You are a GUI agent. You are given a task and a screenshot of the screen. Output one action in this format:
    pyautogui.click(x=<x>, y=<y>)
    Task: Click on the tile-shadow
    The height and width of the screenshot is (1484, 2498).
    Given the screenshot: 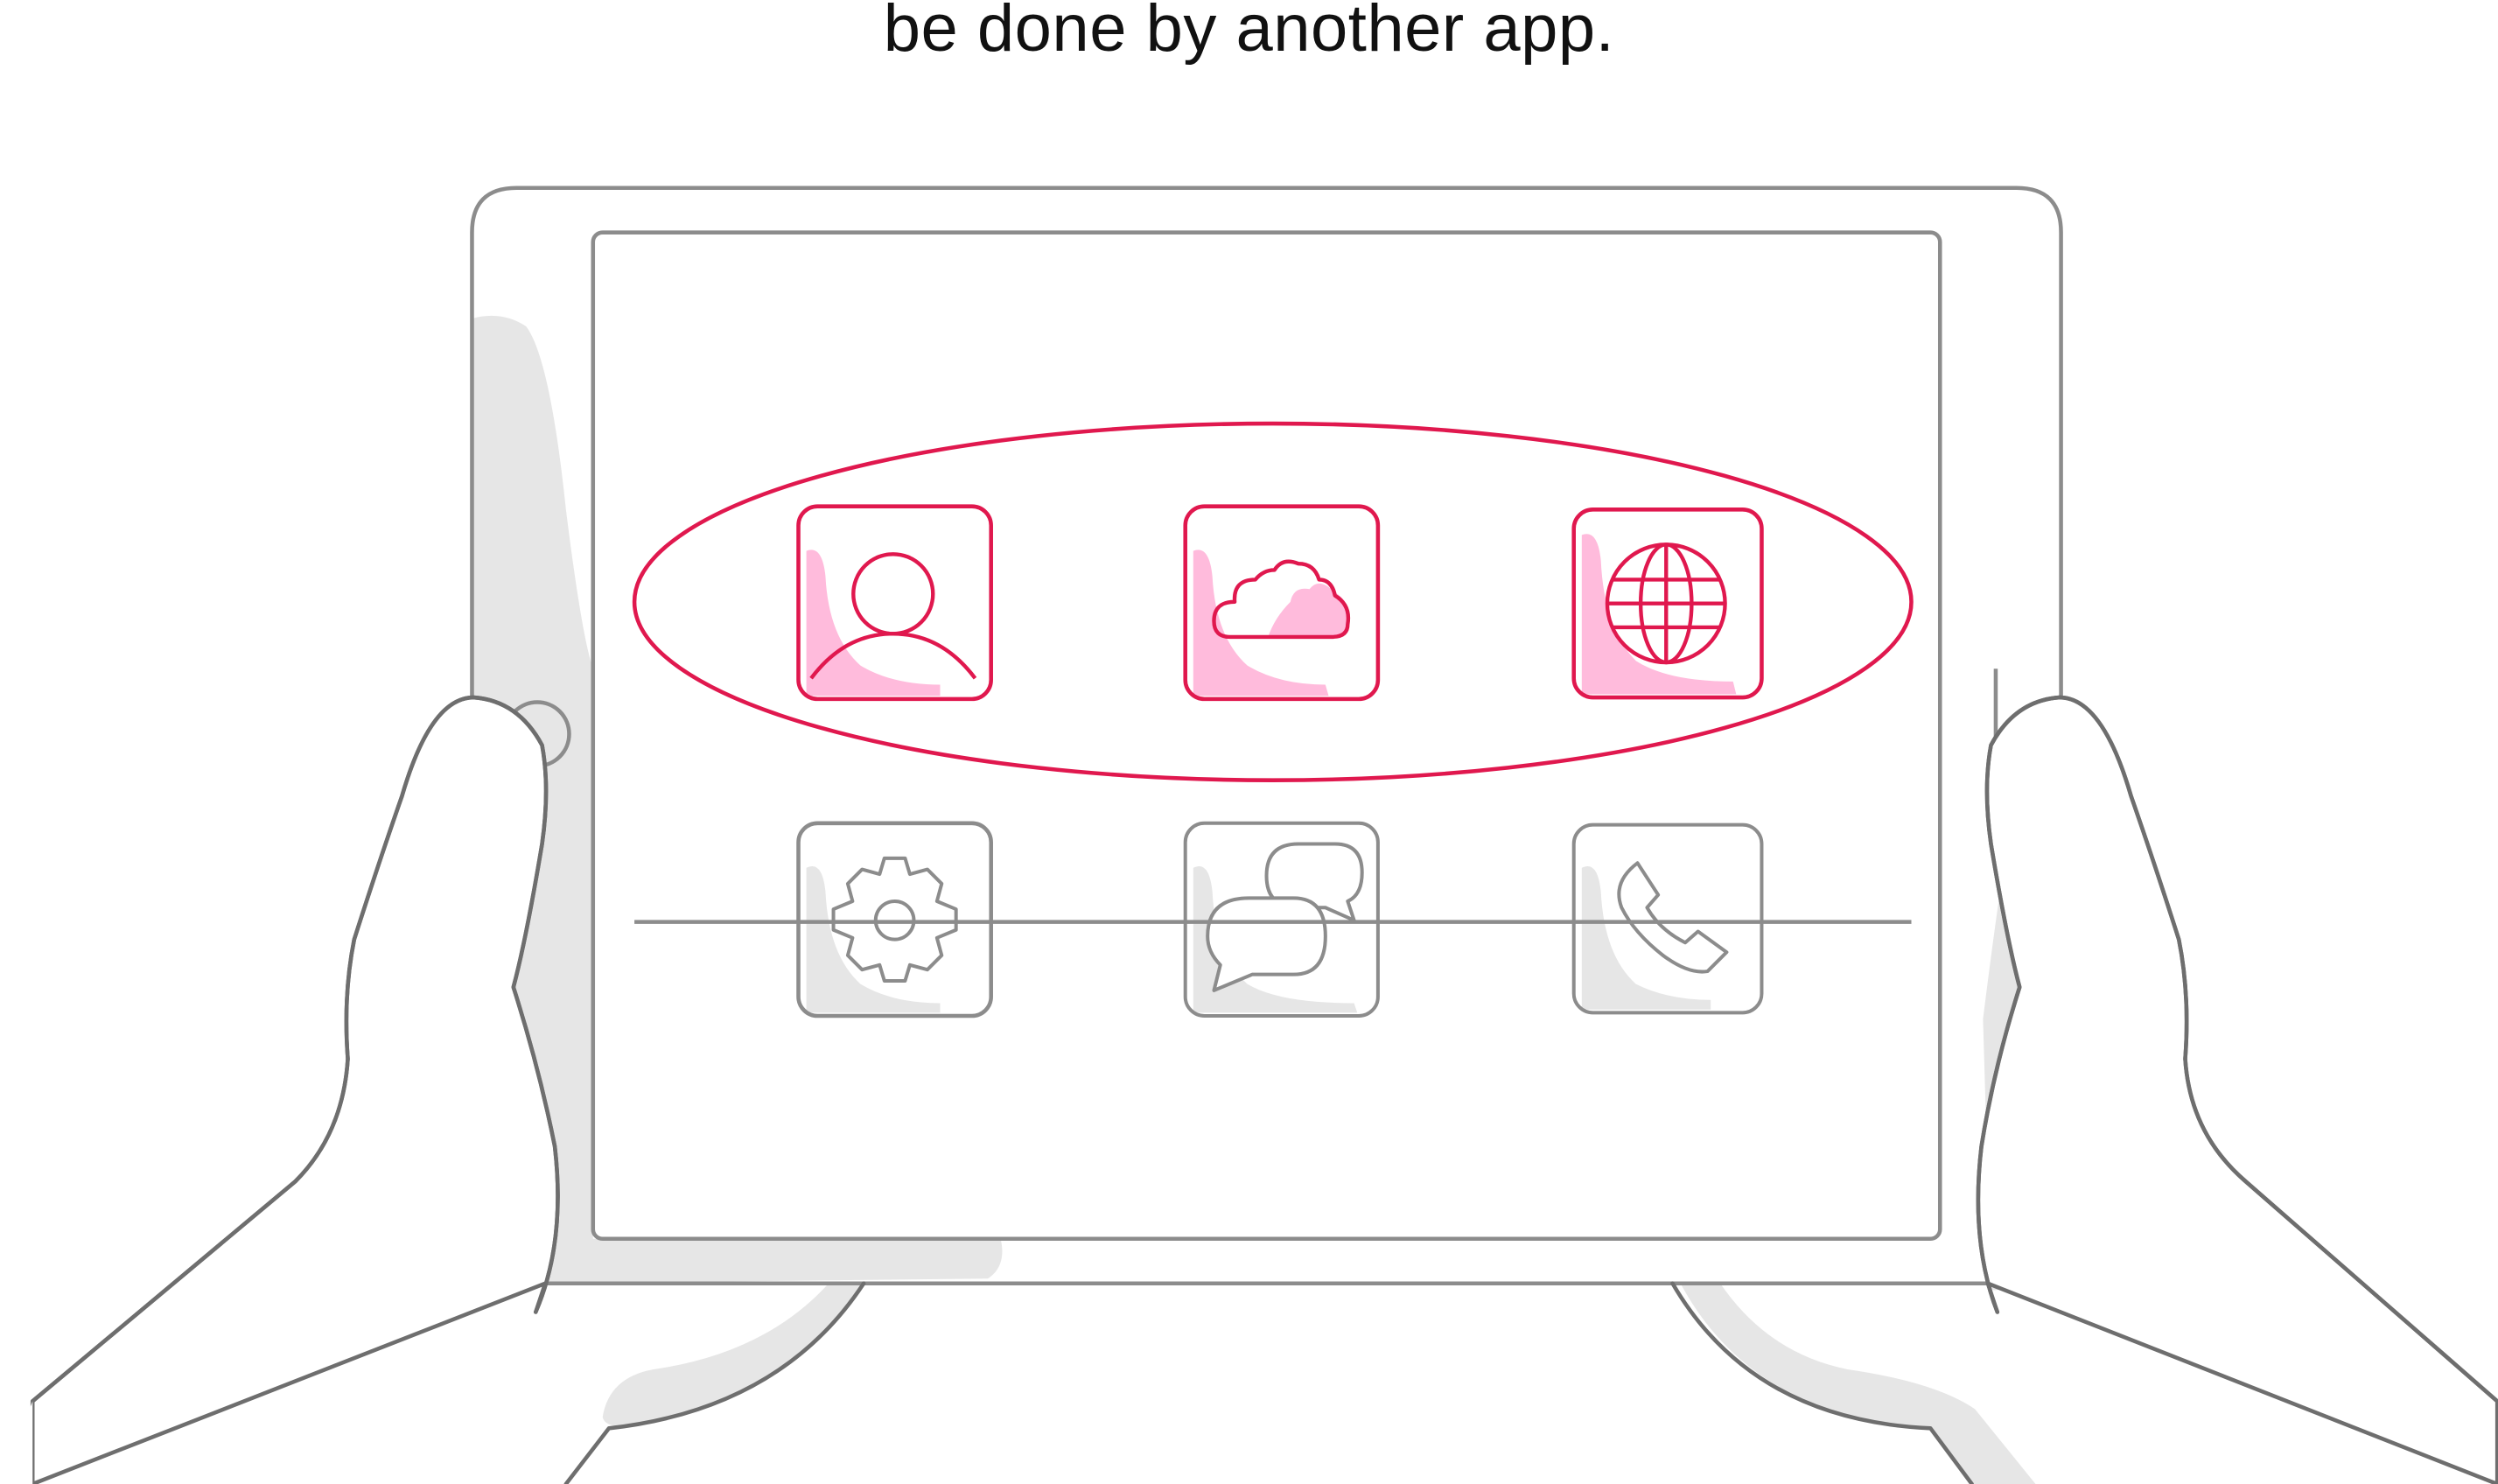 What is the action you would take?
    pyautogui.click(x=873, y=939)
    